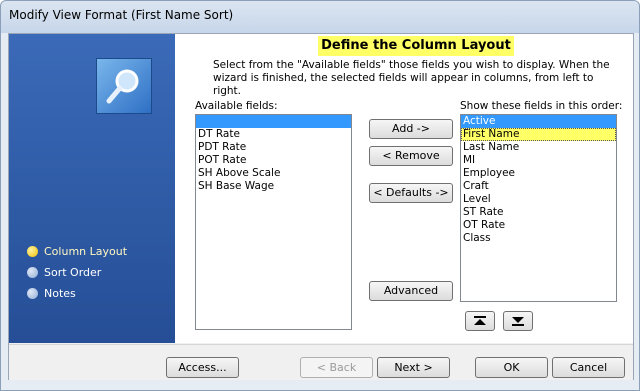  What do you see at coordinates (320, 17) in the screenshot?
I see `title-bar: Modify View Format (First Name Sort)` at bounding box center [320, 17].